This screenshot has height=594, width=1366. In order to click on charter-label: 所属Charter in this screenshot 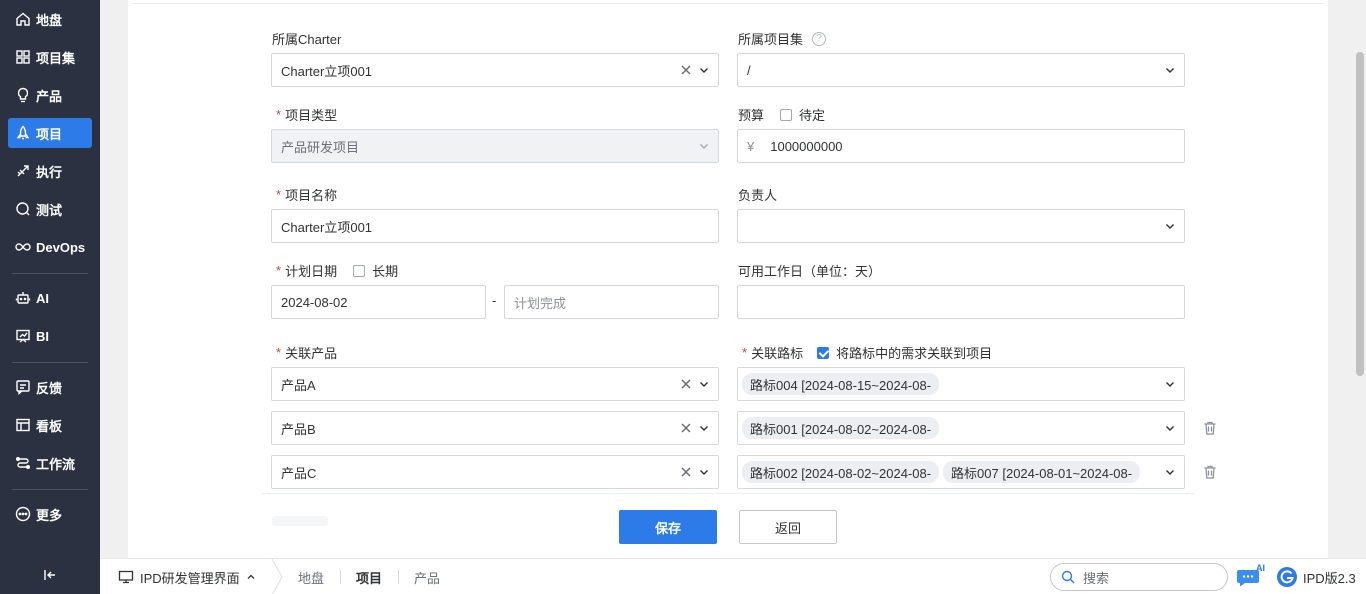, I will do `click(307, 39)`.